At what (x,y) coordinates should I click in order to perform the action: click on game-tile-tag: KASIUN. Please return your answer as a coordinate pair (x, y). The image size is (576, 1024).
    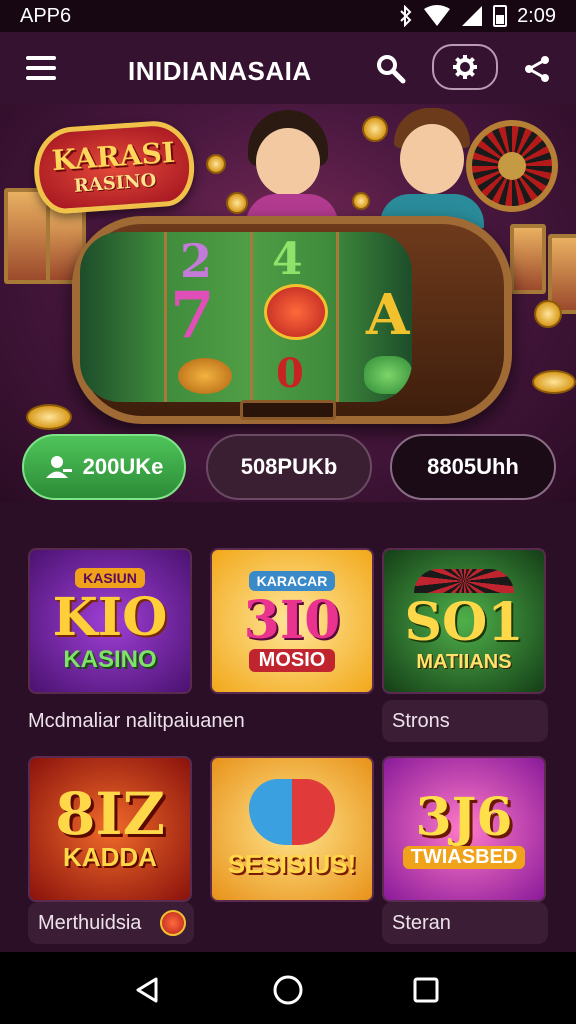
    Looking at the image, I should click on (110, 578).